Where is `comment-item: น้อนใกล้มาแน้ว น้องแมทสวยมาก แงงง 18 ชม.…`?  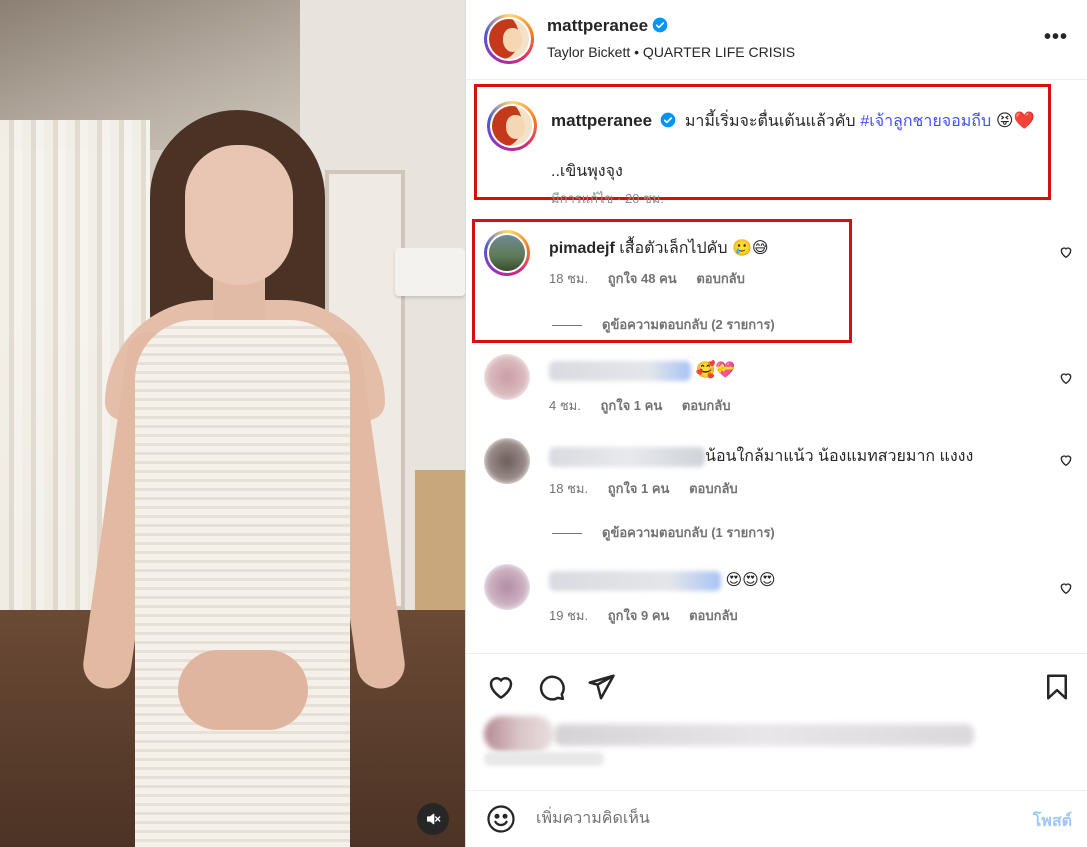
comment-item: น้อนใกล้มาแน้ว น้องแมทสวยมาก แงงง 18 ชม.… is located at coordinates (776, 489).